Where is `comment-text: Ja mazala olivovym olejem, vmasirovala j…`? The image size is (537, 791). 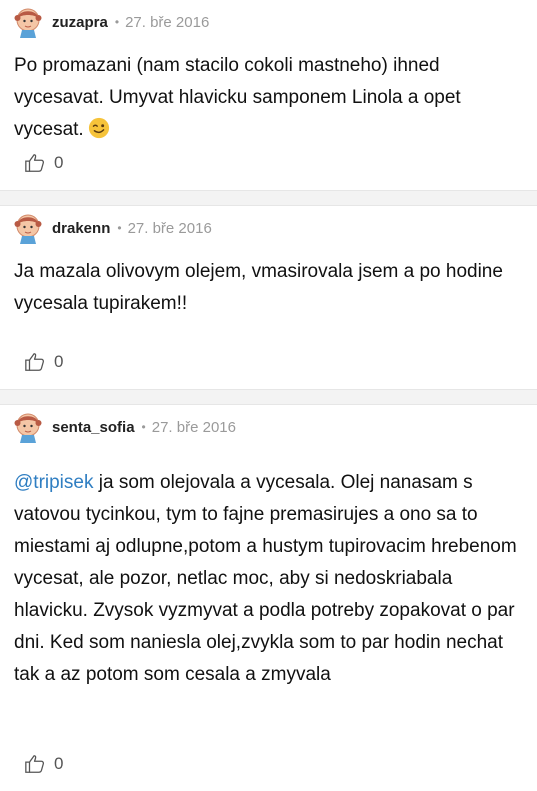
comment-text: Ja mazala olivovym olejem, vmasirovala j… is located at coordinates (258, 287).